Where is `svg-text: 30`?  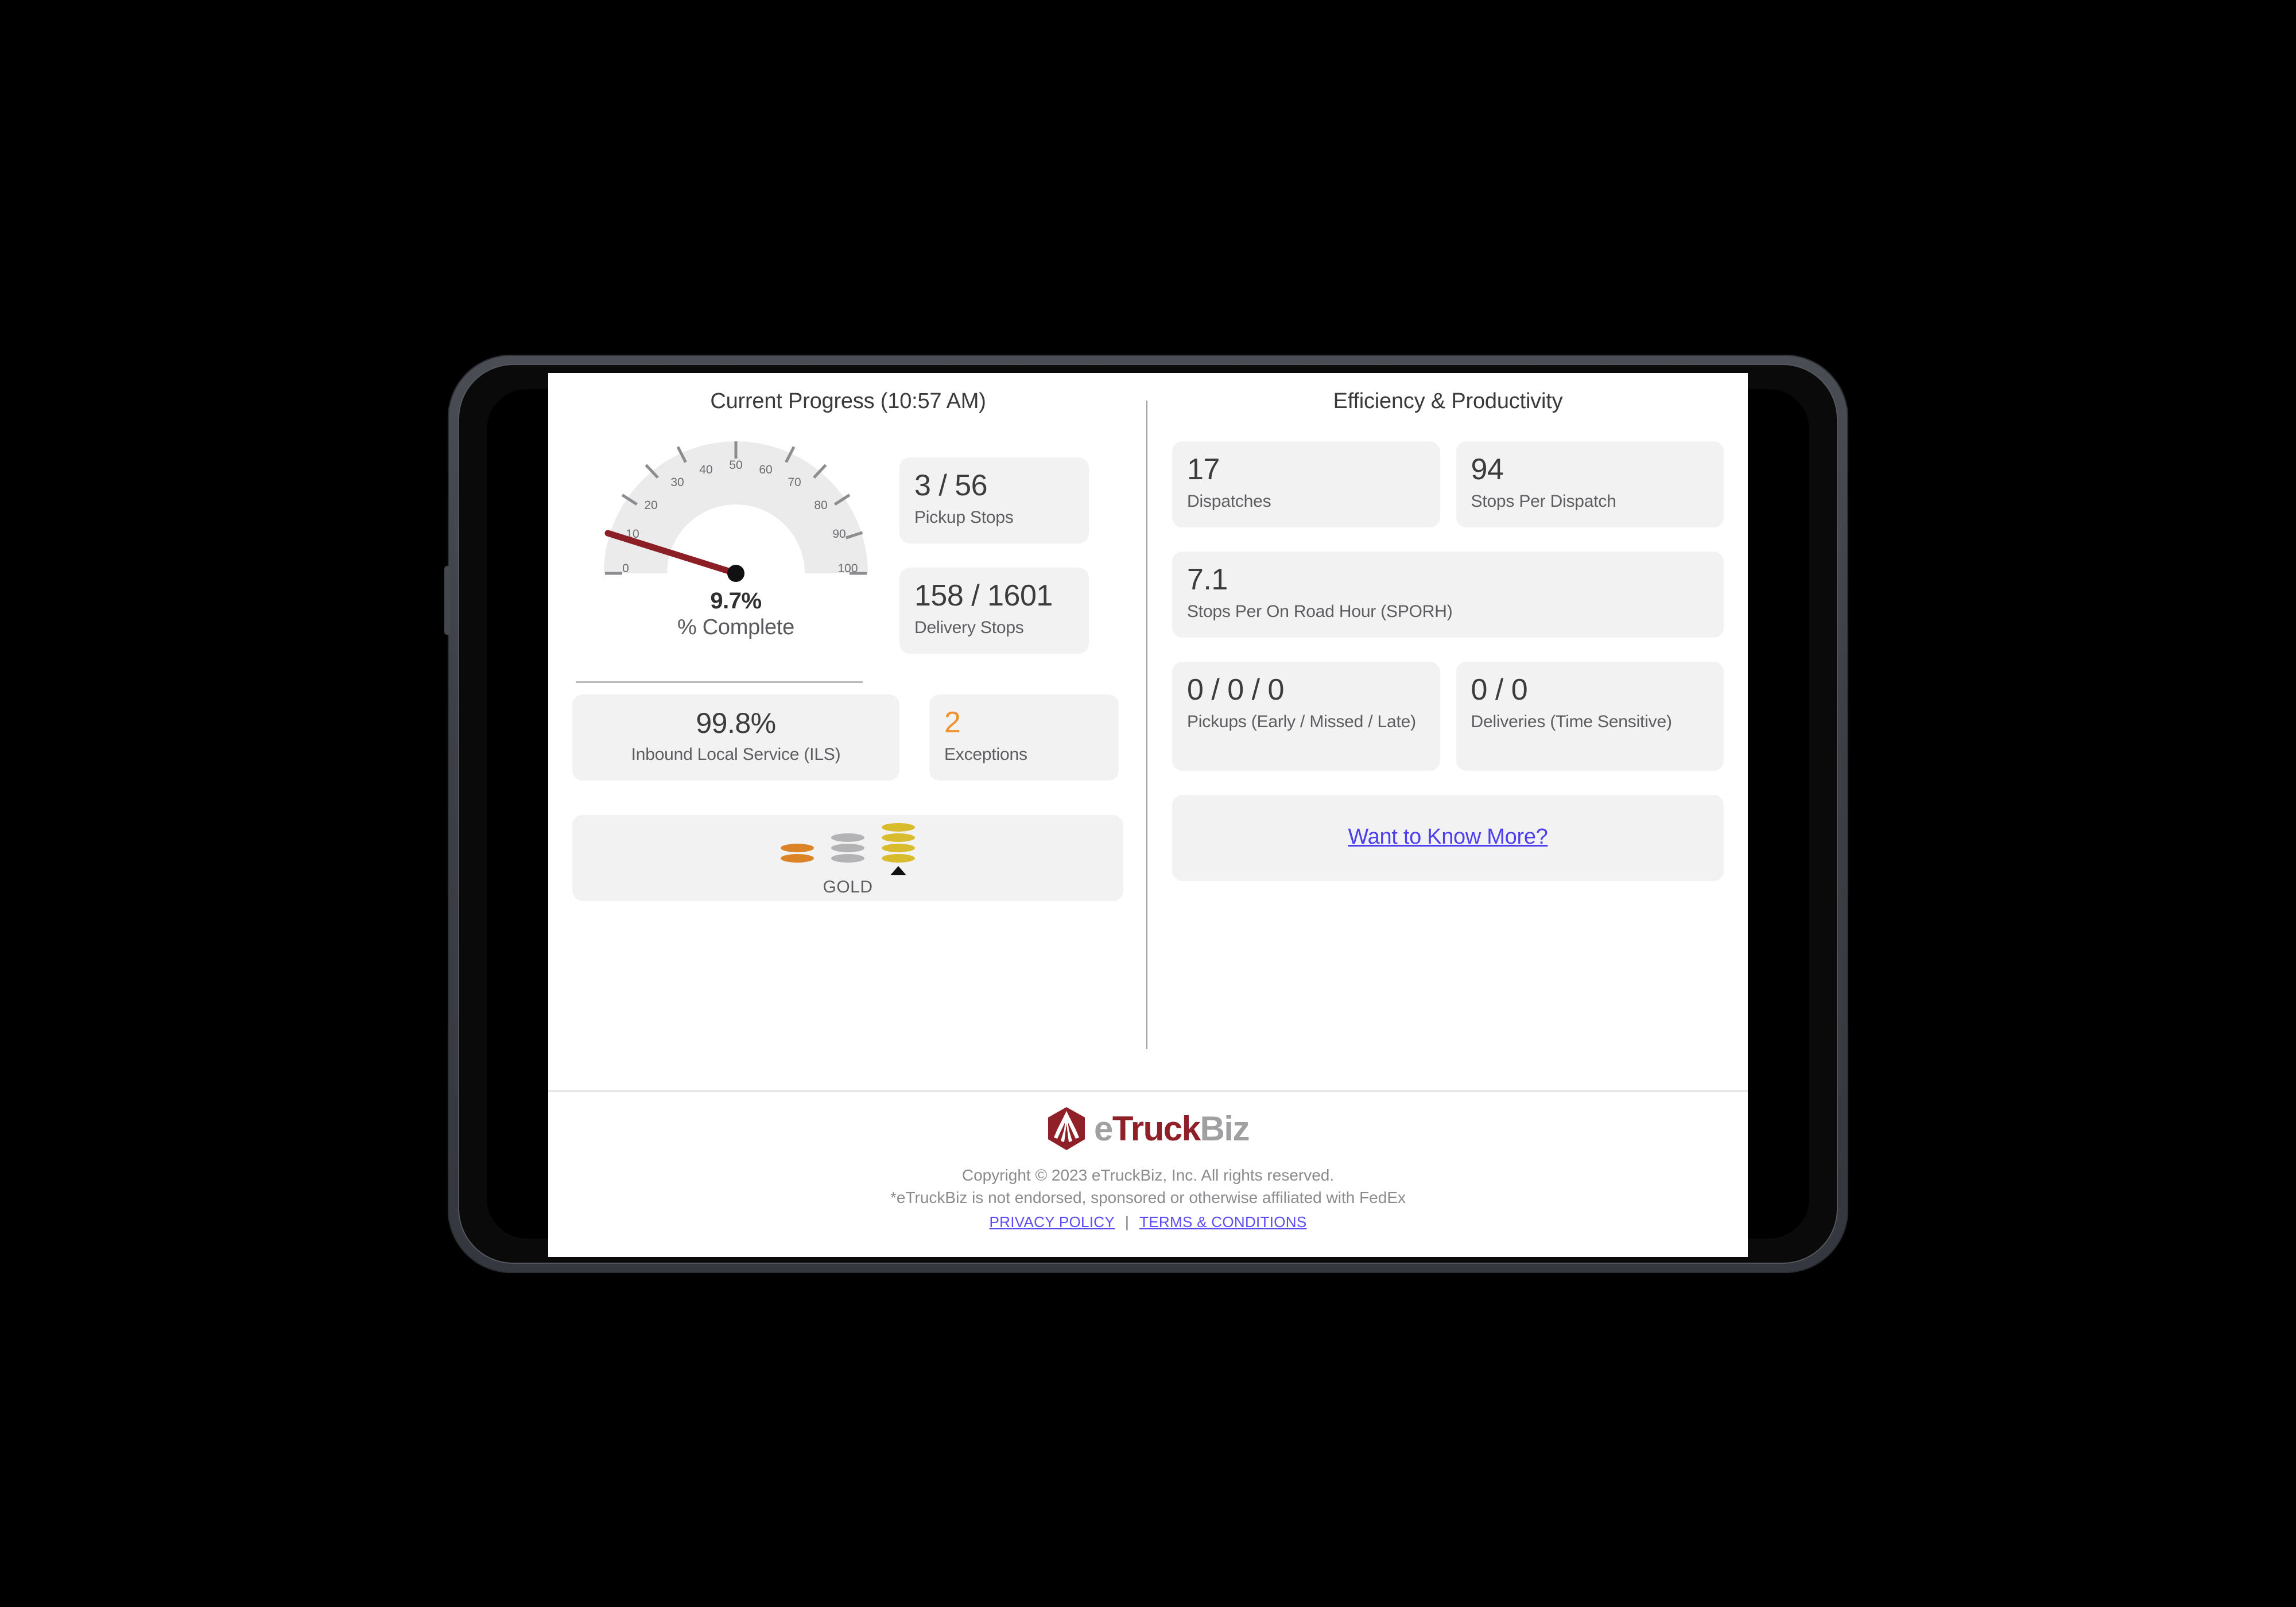 svg-text: 30 is located at coordinates (677, 483).